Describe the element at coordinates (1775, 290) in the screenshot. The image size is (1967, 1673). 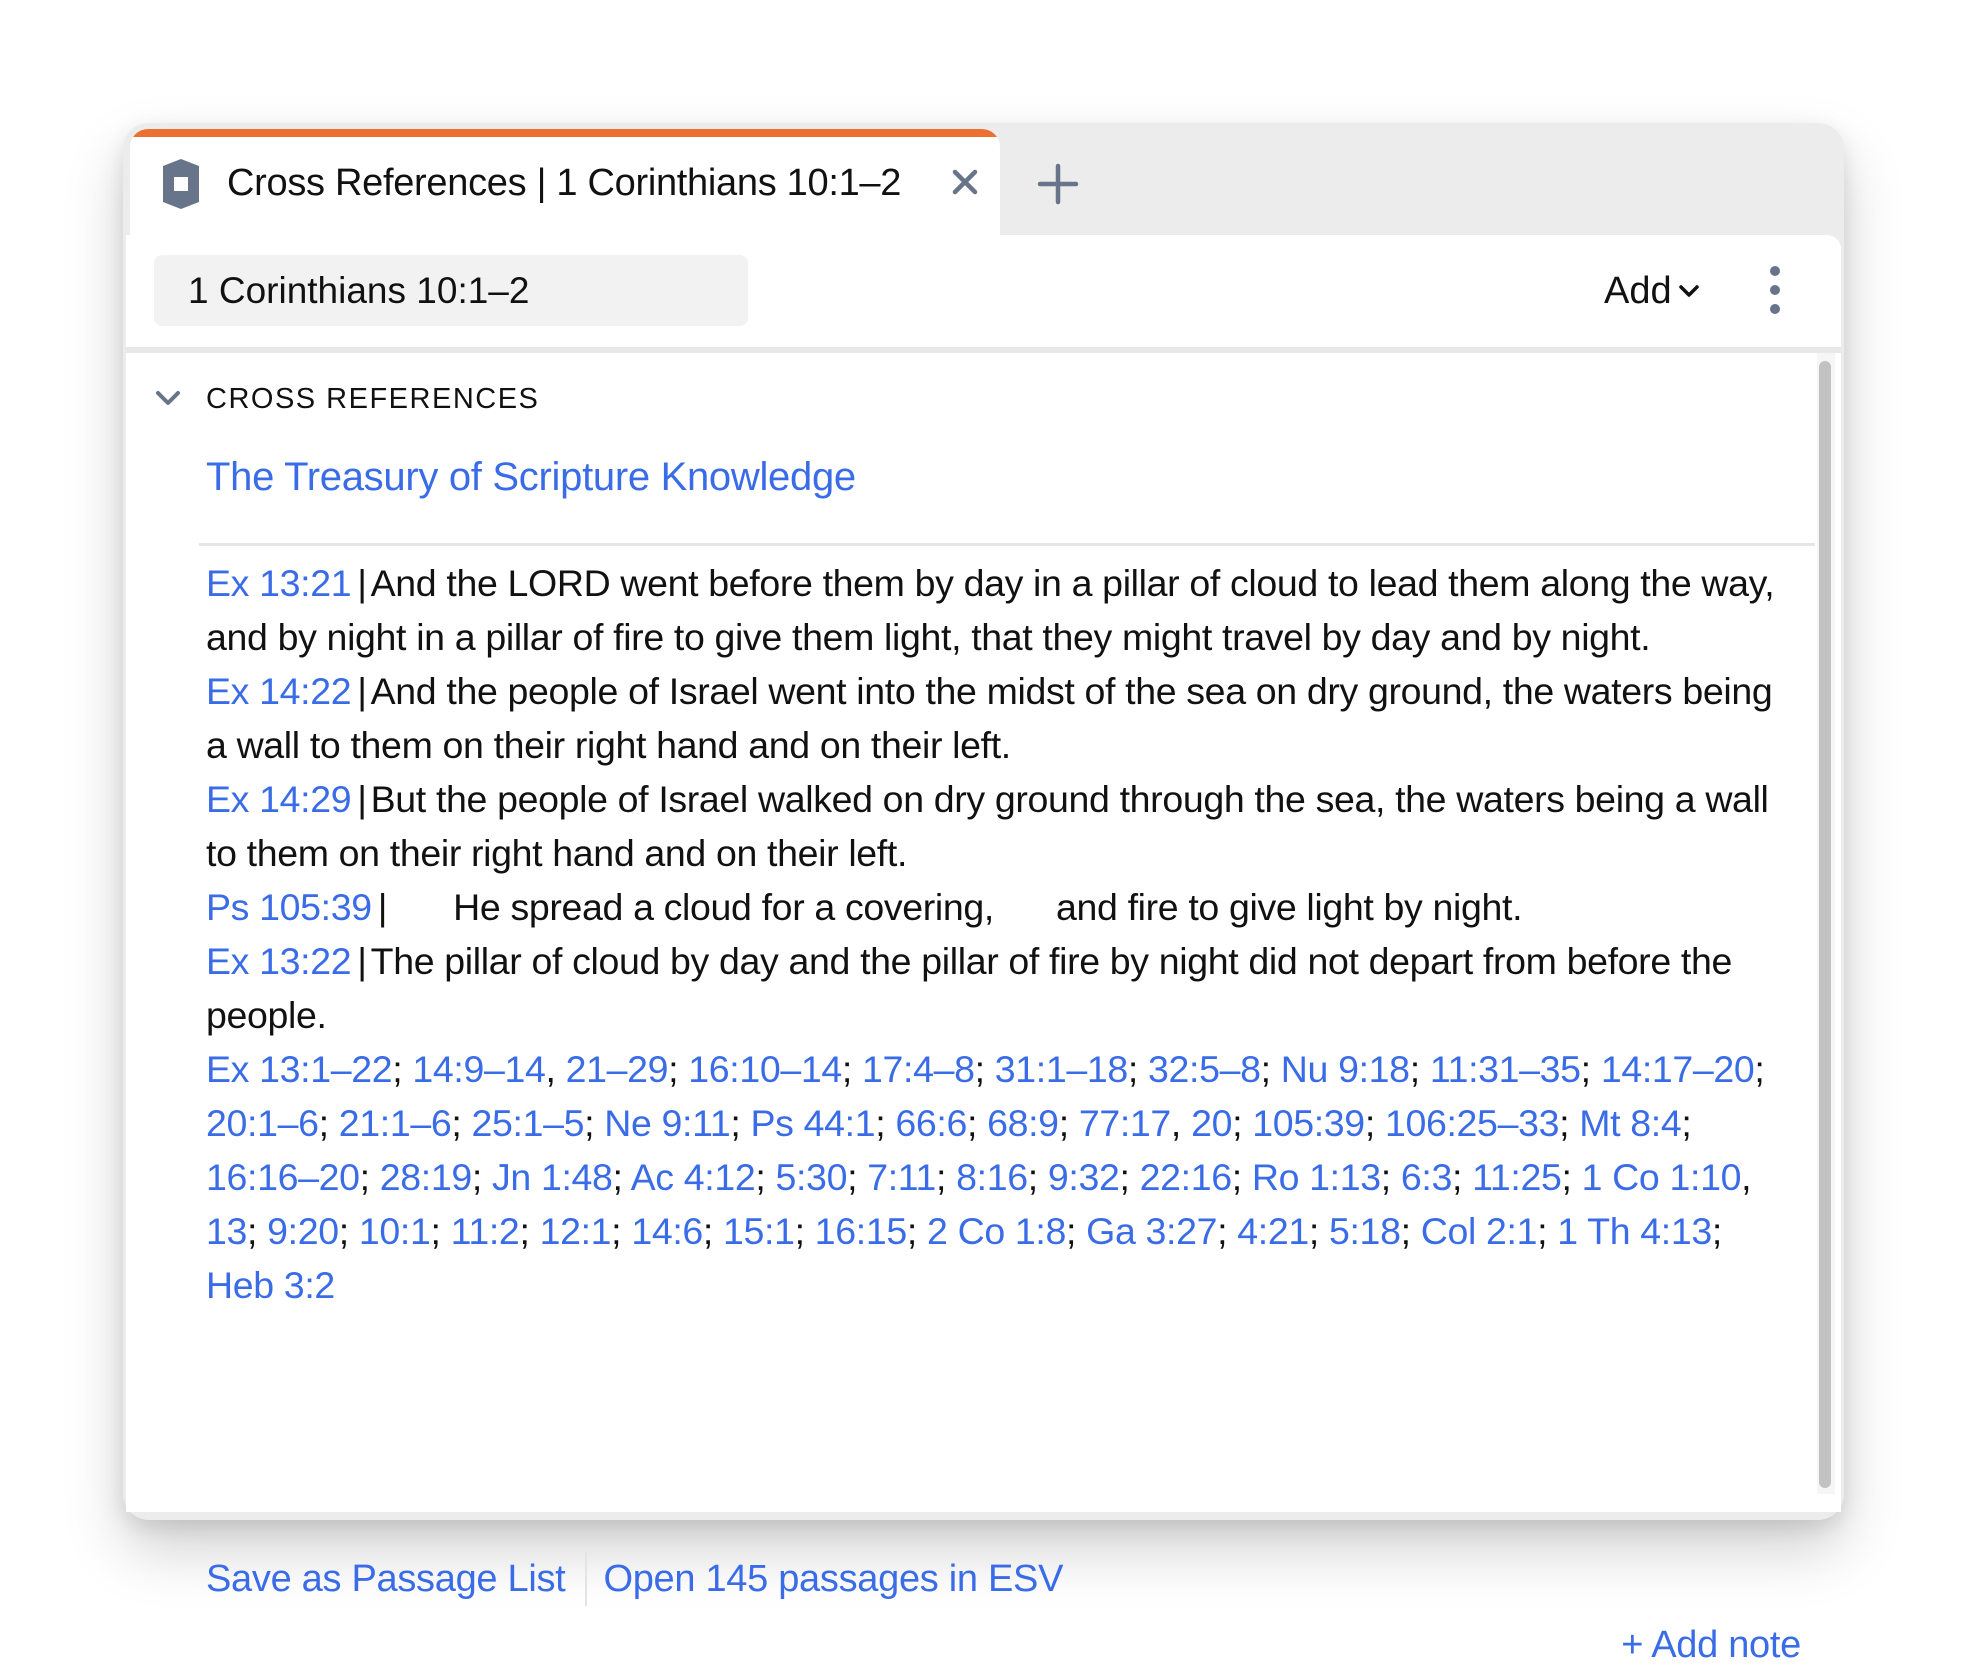
I see `kebab-menu-icon` at that location.